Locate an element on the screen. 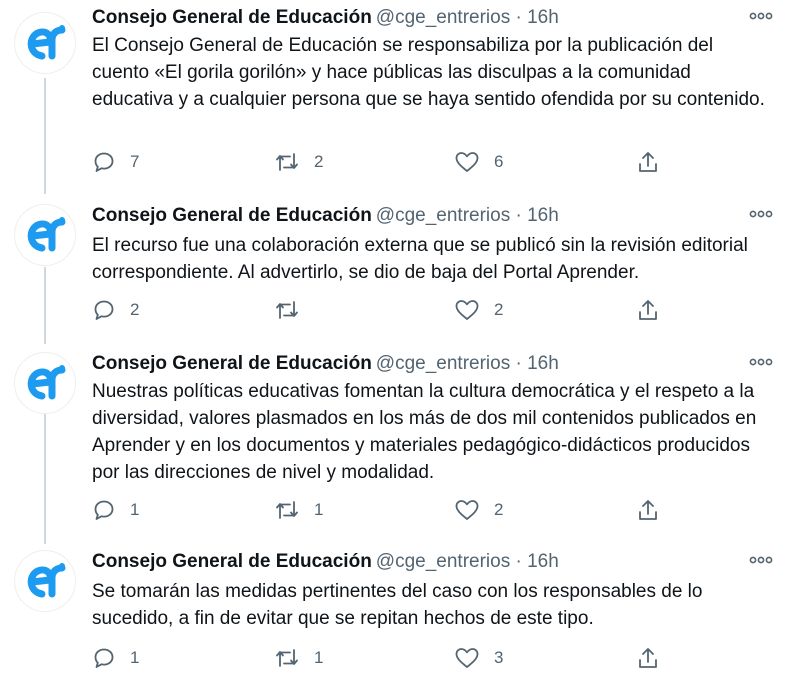  like-button: 3 is located at coordinates (478, 658).